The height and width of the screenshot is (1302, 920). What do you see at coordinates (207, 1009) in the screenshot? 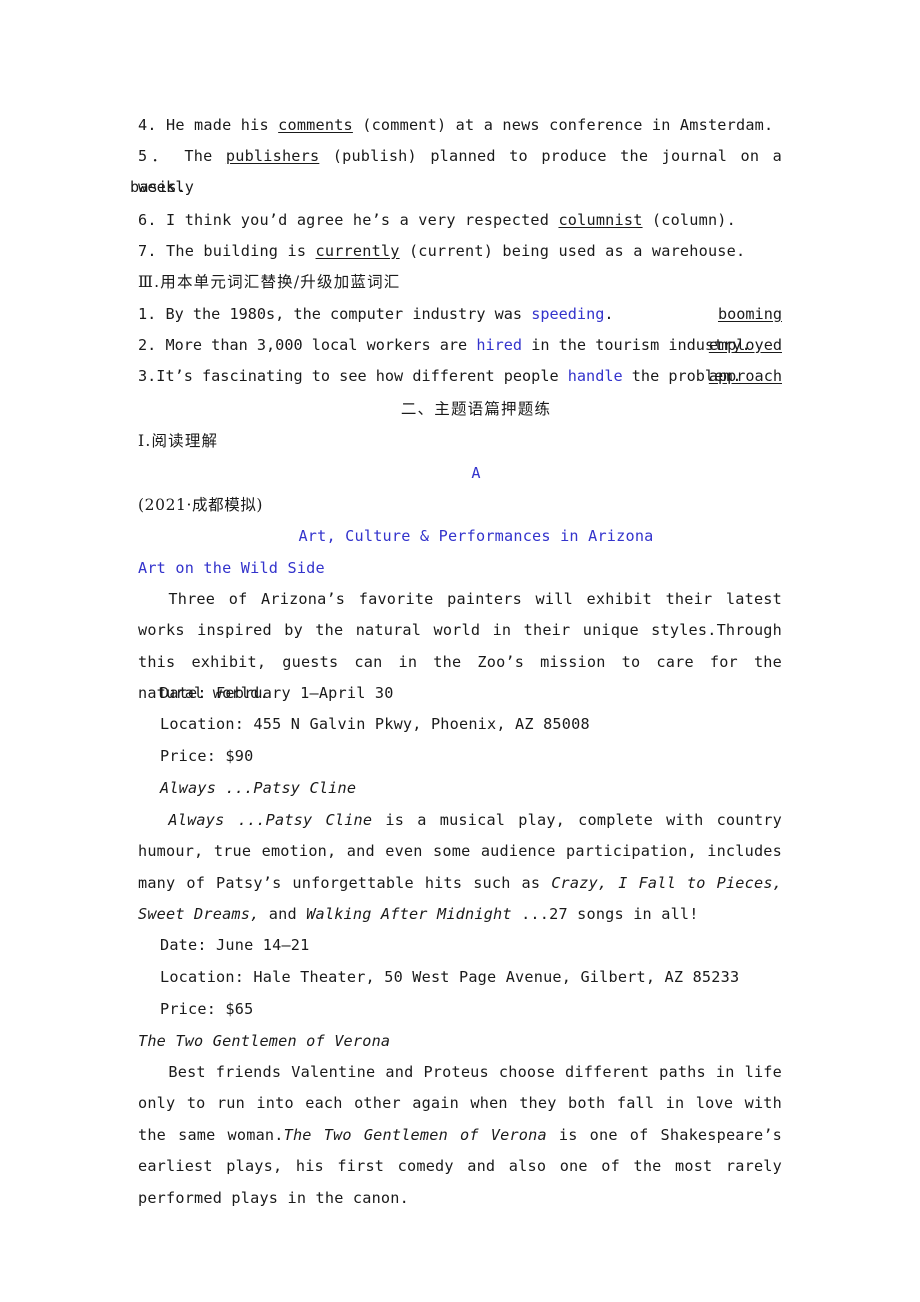
I see `event2-price: Price: $65` at bounding box center [207, 1009].